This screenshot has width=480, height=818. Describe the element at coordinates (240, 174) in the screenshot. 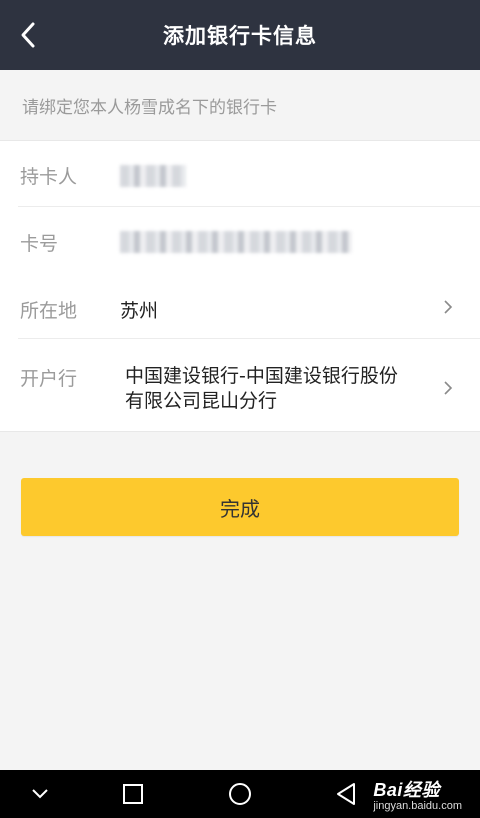

I see `cardholder-row: 持卡人` at that location.